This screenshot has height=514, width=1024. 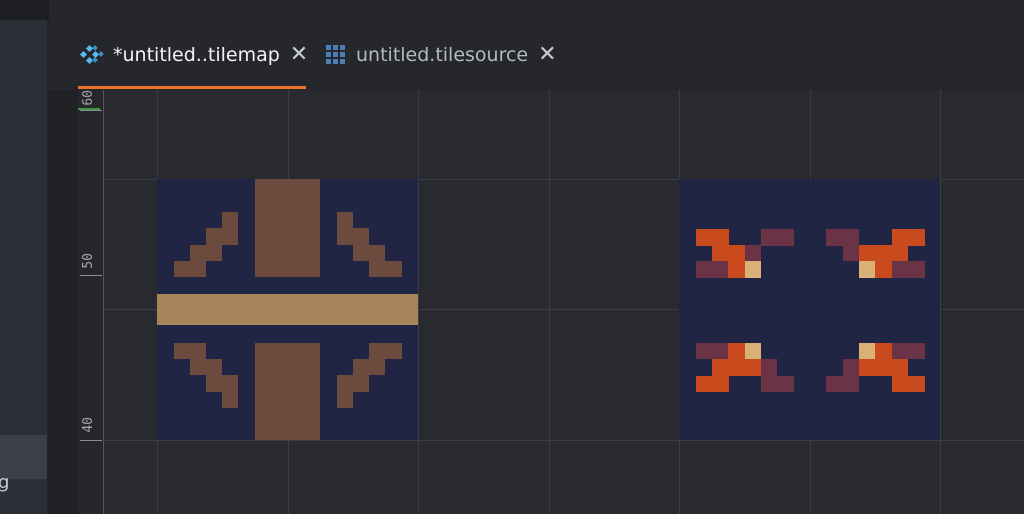 I want to click on ruler-label-40: 40, so click(x=88, y=425).